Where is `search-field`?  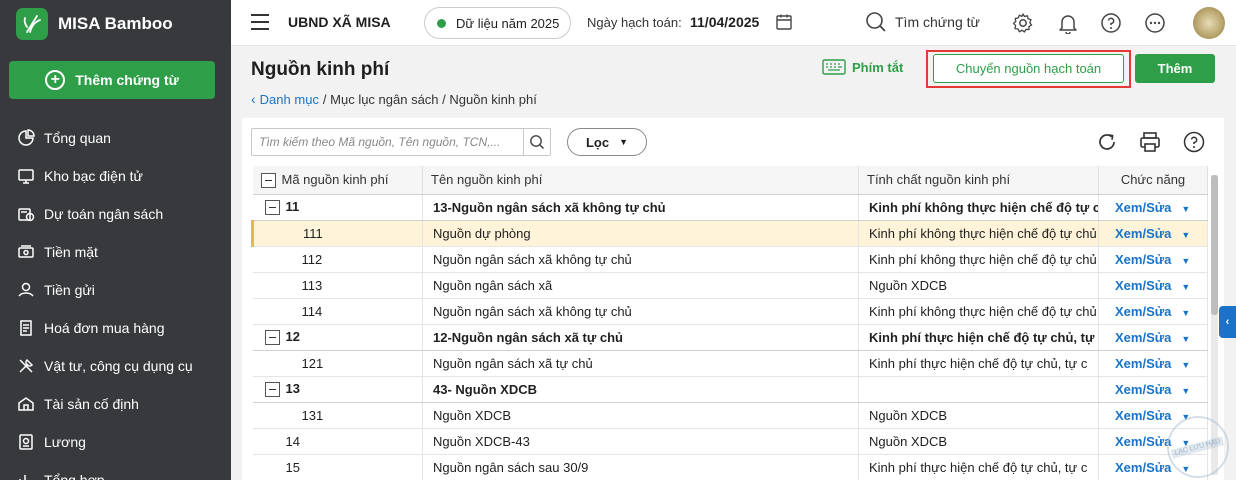
search-field is located at coordinates (401, 142).